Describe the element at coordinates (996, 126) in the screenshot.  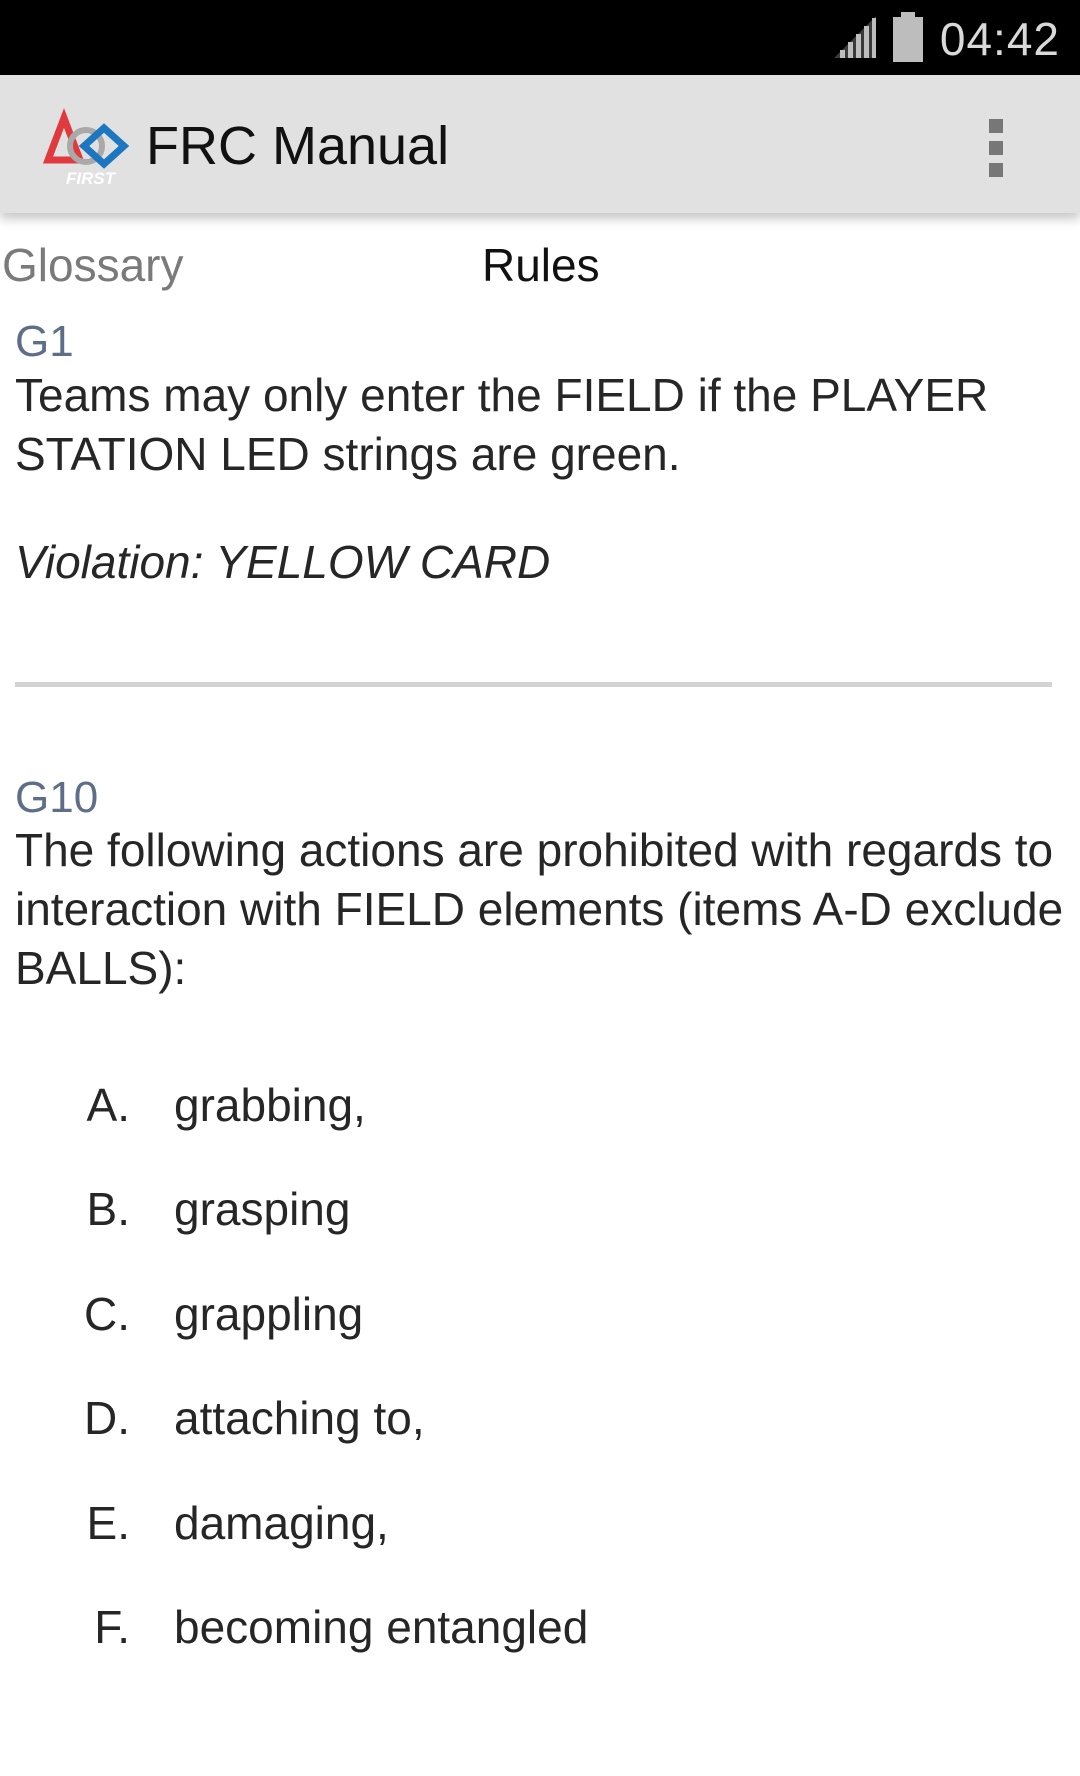
I see `overflow-menu-icon` at that location.